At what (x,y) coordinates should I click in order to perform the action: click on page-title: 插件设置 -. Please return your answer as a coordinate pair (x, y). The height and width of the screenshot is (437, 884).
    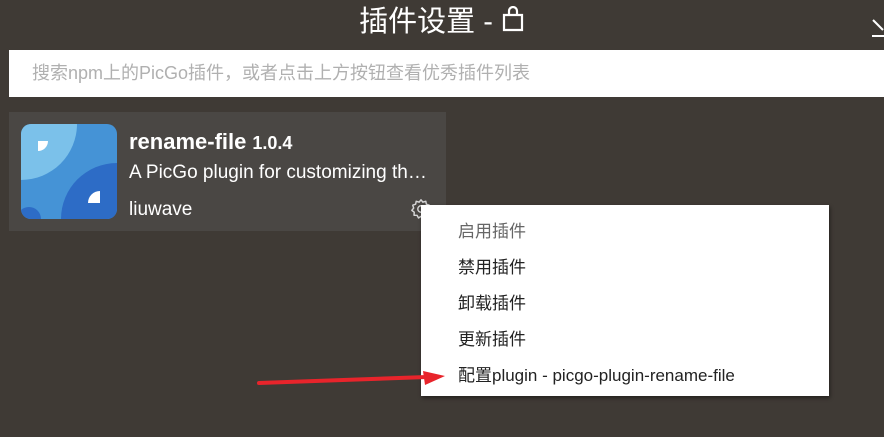
    Looking at the image, I should click on (426, 22).